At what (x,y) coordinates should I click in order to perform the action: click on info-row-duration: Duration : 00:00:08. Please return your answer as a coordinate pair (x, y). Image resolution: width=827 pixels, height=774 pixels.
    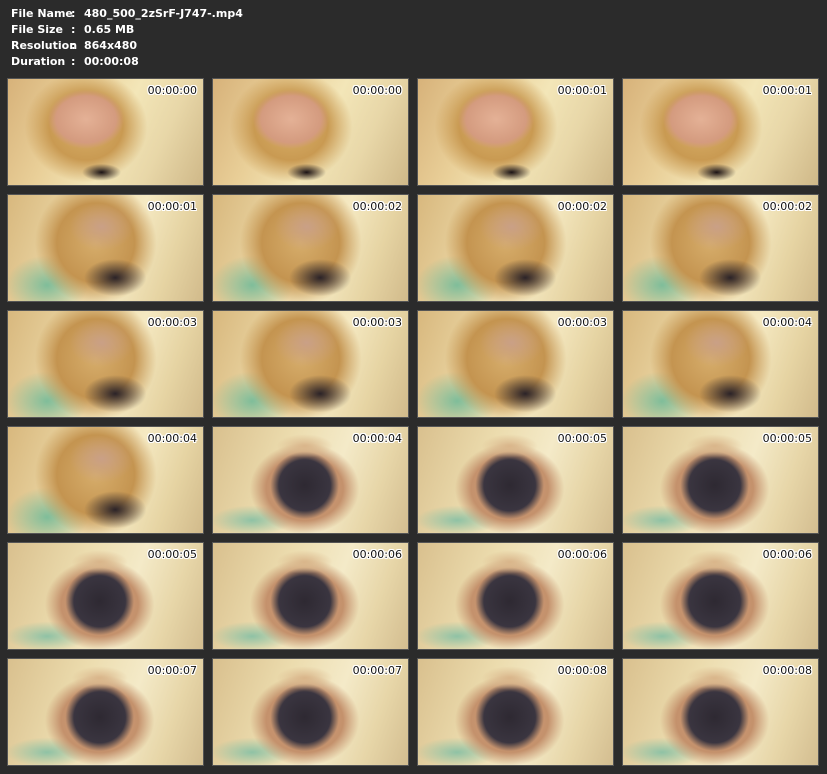
    Looking at the image, I should click on (127, 62).